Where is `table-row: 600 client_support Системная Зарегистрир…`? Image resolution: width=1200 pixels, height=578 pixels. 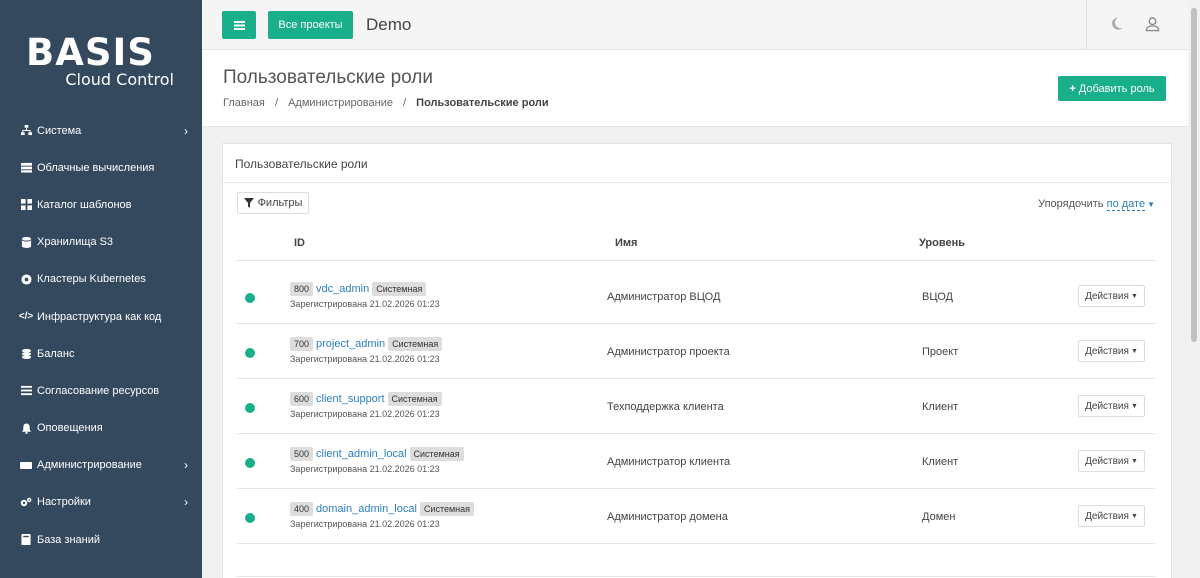
table-row: 600 client_support Системная Зарегистрир… is located at coordinates (696, 406).